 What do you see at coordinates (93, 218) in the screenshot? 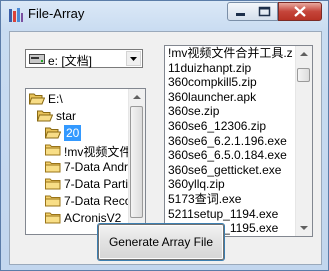
I see `folder-tree-item-label: ACronisV2` at bounding box center [93, 218].